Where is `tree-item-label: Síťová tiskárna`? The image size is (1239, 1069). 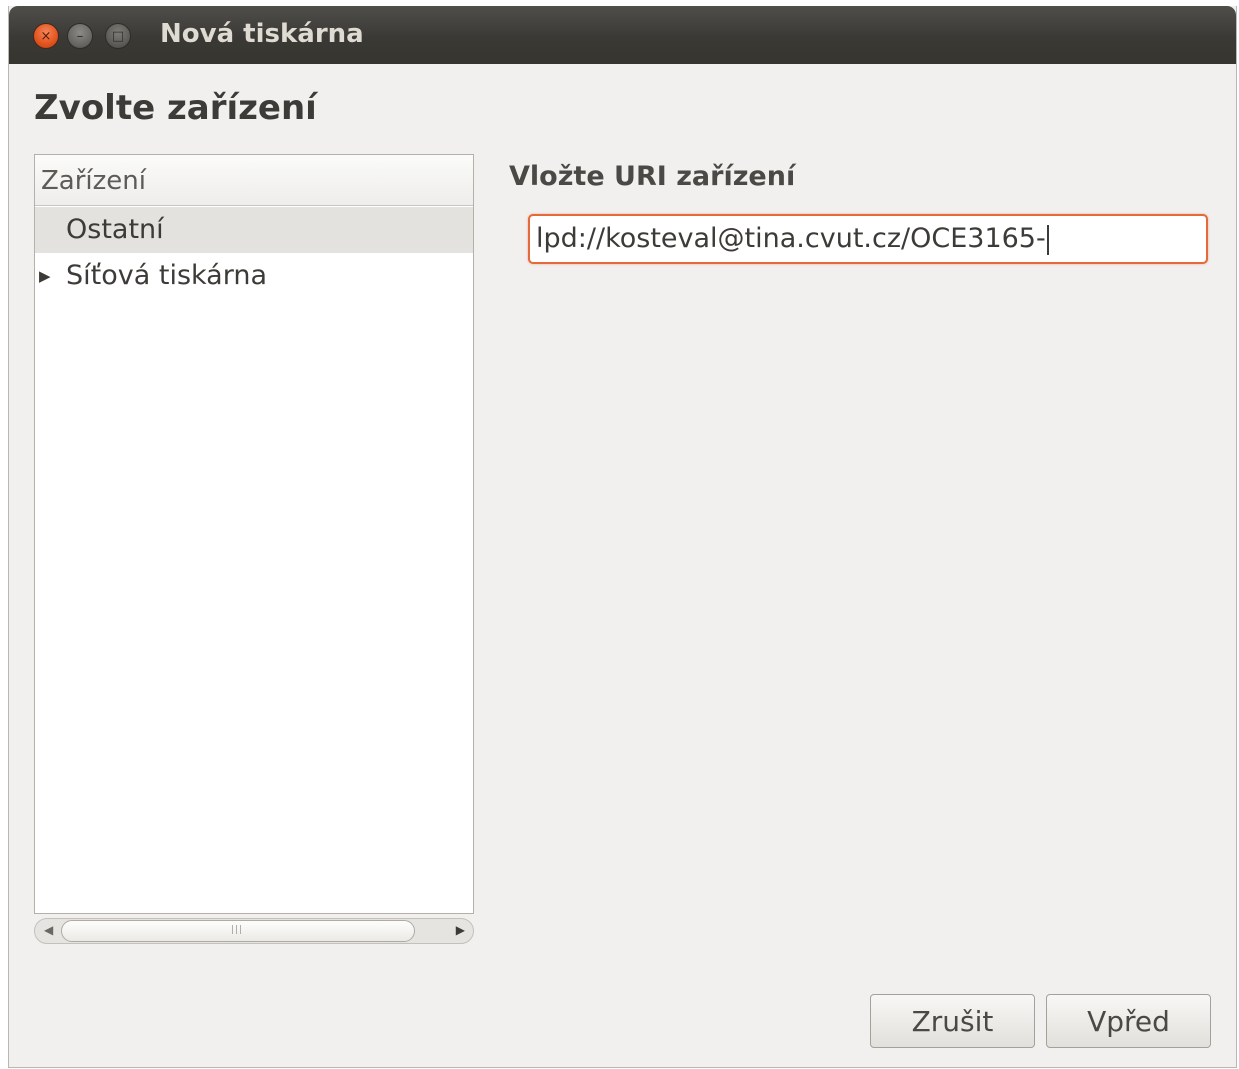 tree-item-label: Síťová tiskárna is located at coordinates (166, 275).